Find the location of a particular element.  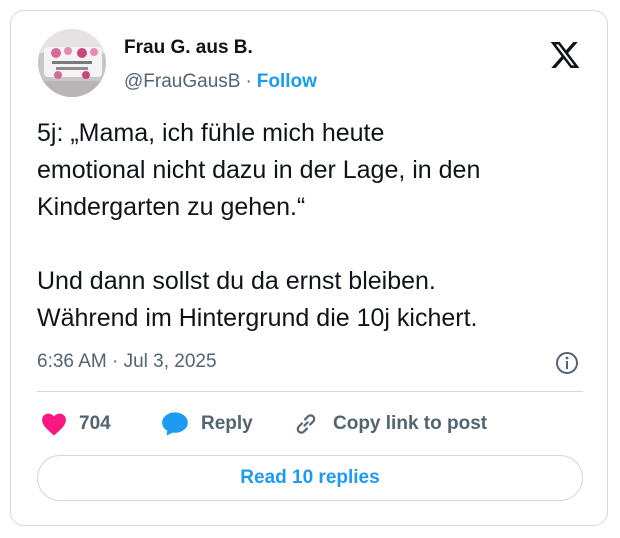

reply-button: Reply is located at coordinates (207, 424).